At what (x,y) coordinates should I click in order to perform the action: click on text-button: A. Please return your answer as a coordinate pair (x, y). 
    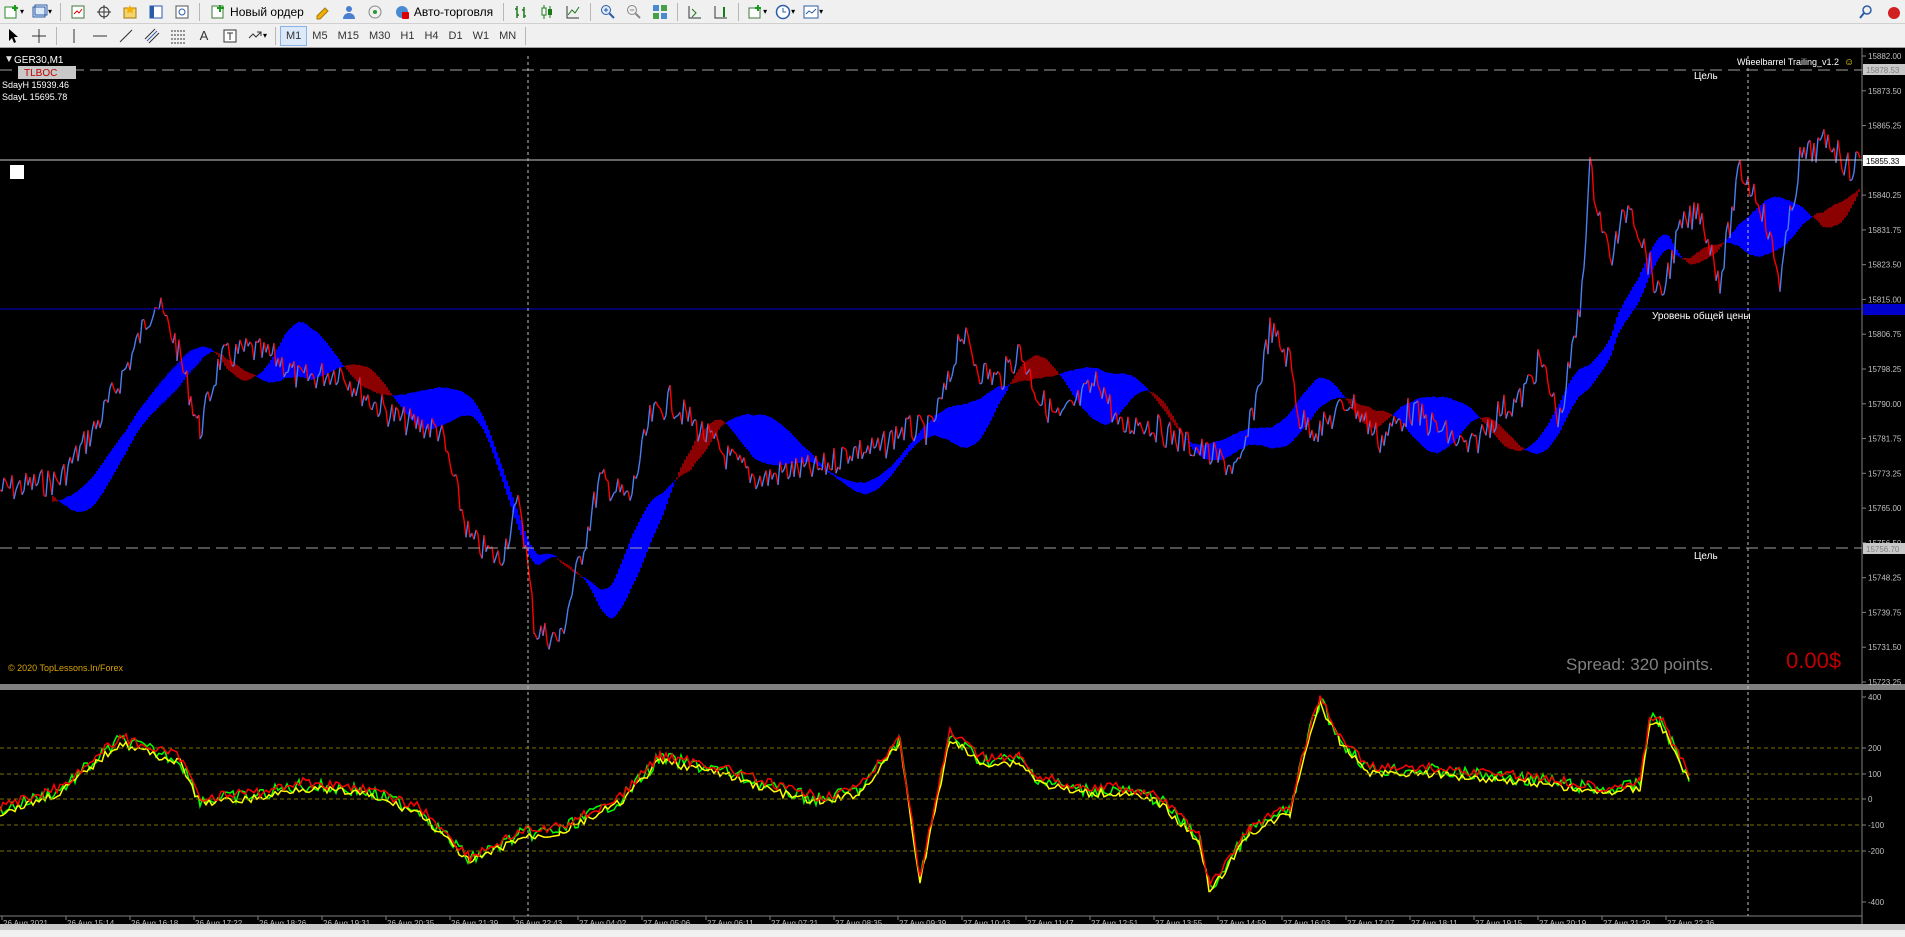
    Looking at the image, I should click on (204, 36).